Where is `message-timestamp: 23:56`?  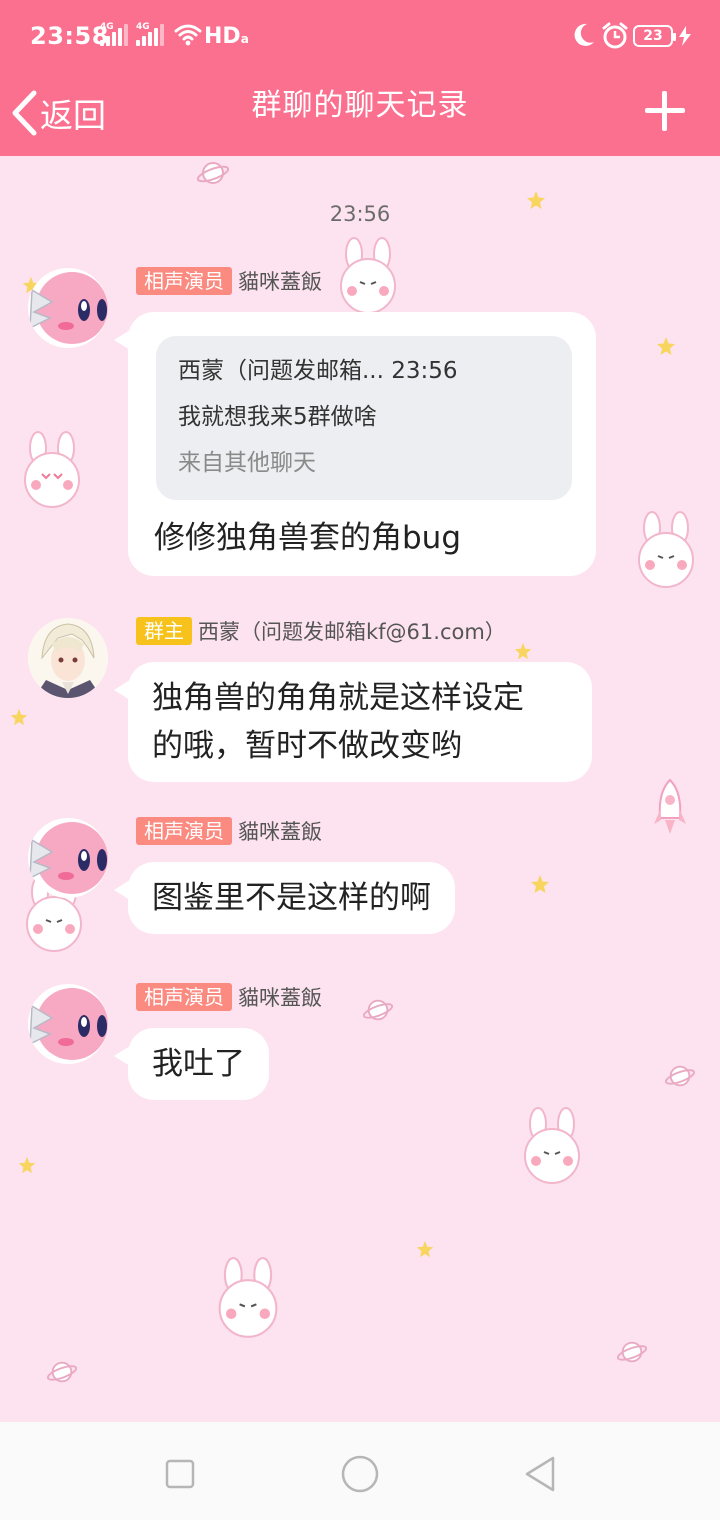 message-timestamp: 23:56 is located at coordinates (360, 214).